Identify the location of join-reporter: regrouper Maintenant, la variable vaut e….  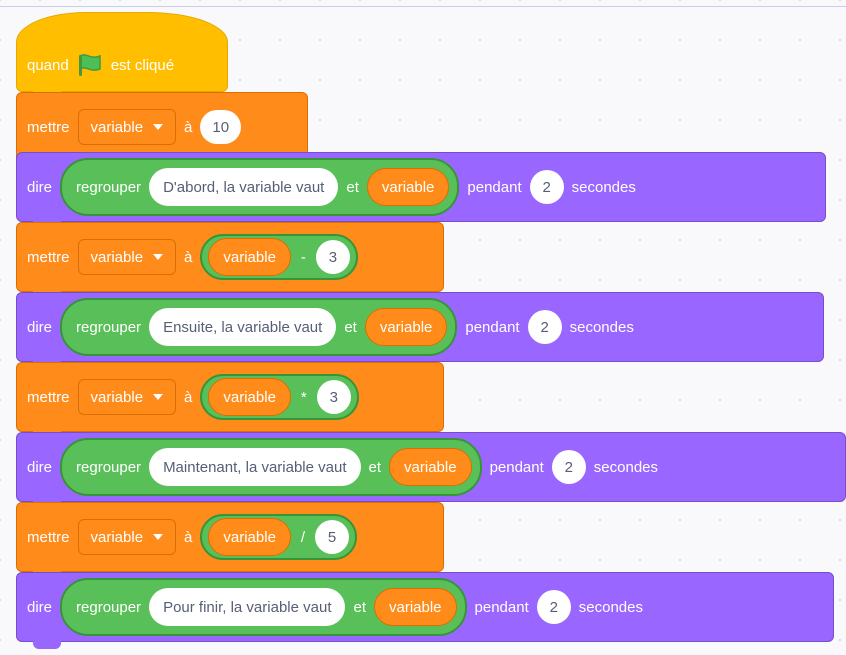
(271, 467).